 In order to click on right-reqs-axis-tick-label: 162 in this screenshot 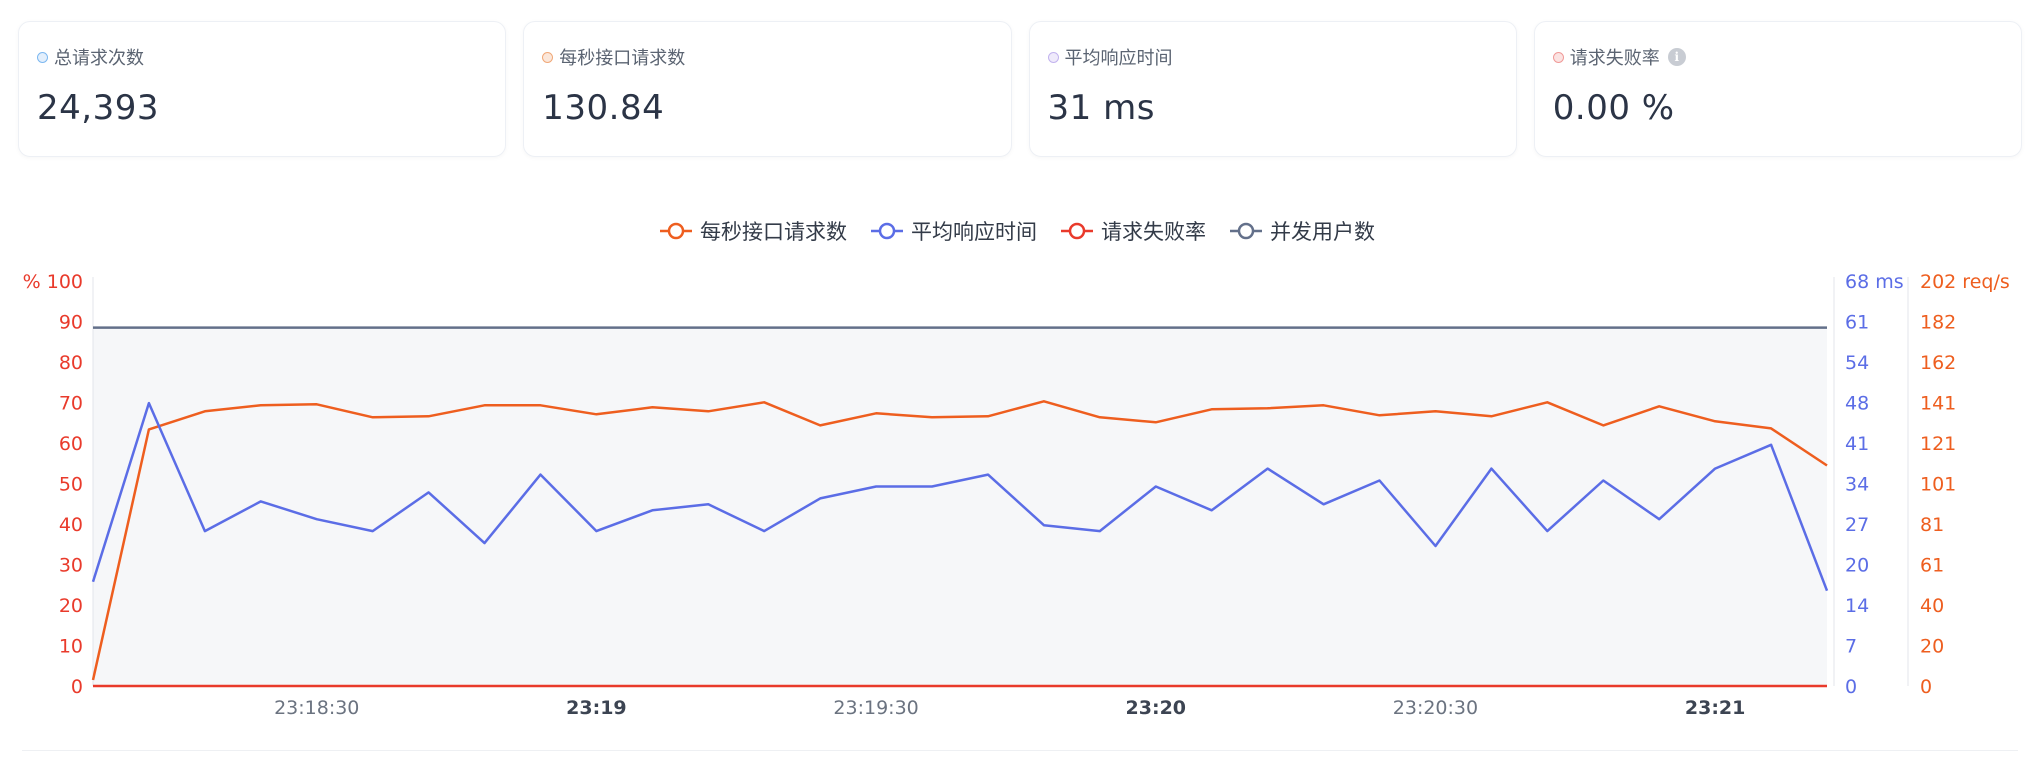, I will do `click(1938, 363)`.